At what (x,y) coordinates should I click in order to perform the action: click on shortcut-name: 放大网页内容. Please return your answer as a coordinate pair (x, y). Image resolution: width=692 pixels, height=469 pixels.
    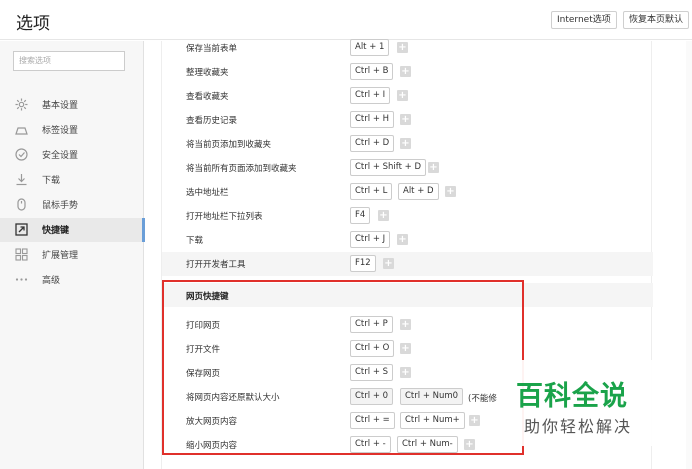
    Looking at the image, I should click on (212, 422).